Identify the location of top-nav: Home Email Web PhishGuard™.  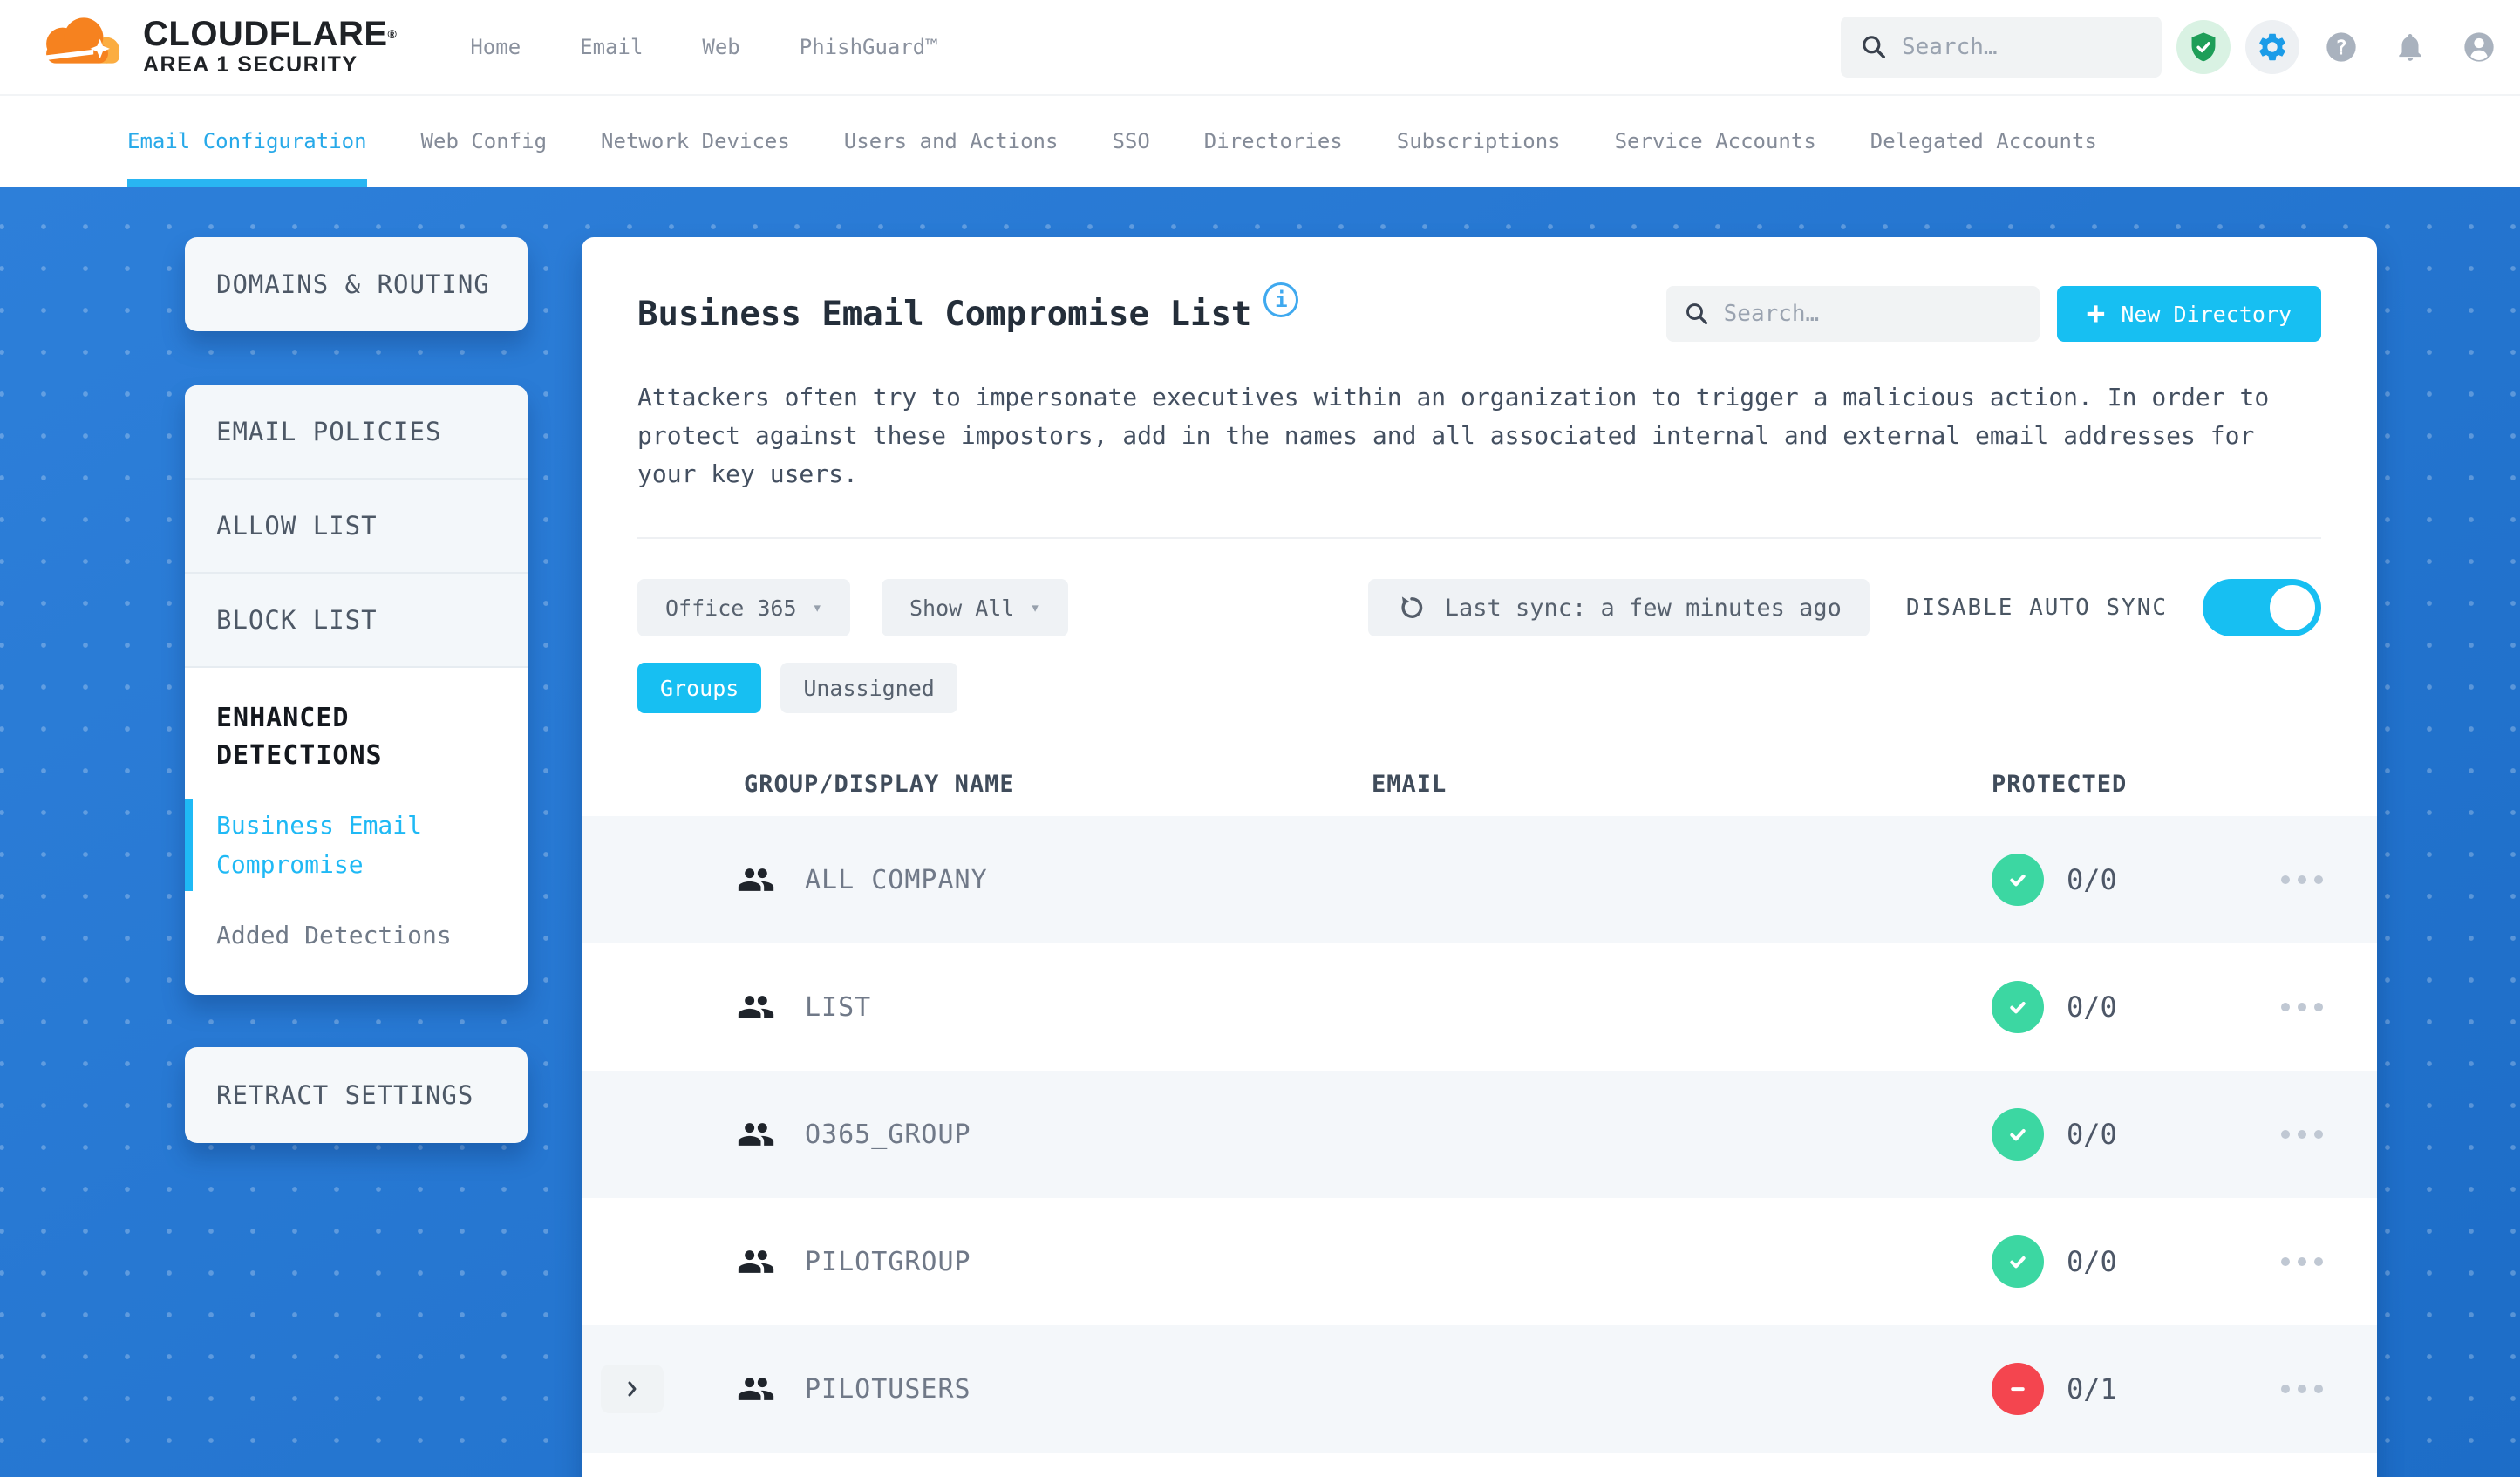
(703, 47).